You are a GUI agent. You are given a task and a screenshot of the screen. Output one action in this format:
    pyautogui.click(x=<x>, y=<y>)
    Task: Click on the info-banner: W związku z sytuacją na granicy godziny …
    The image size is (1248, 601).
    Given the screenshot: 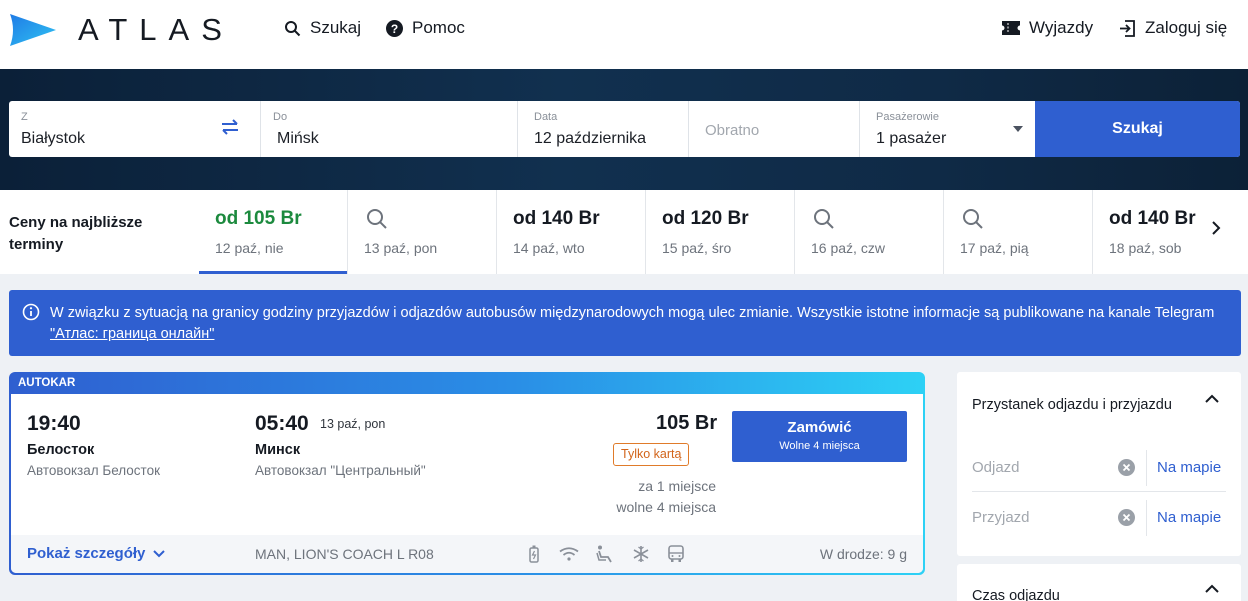 What is the action you would take?
    pyautogui.click(x=625, y=323)
    